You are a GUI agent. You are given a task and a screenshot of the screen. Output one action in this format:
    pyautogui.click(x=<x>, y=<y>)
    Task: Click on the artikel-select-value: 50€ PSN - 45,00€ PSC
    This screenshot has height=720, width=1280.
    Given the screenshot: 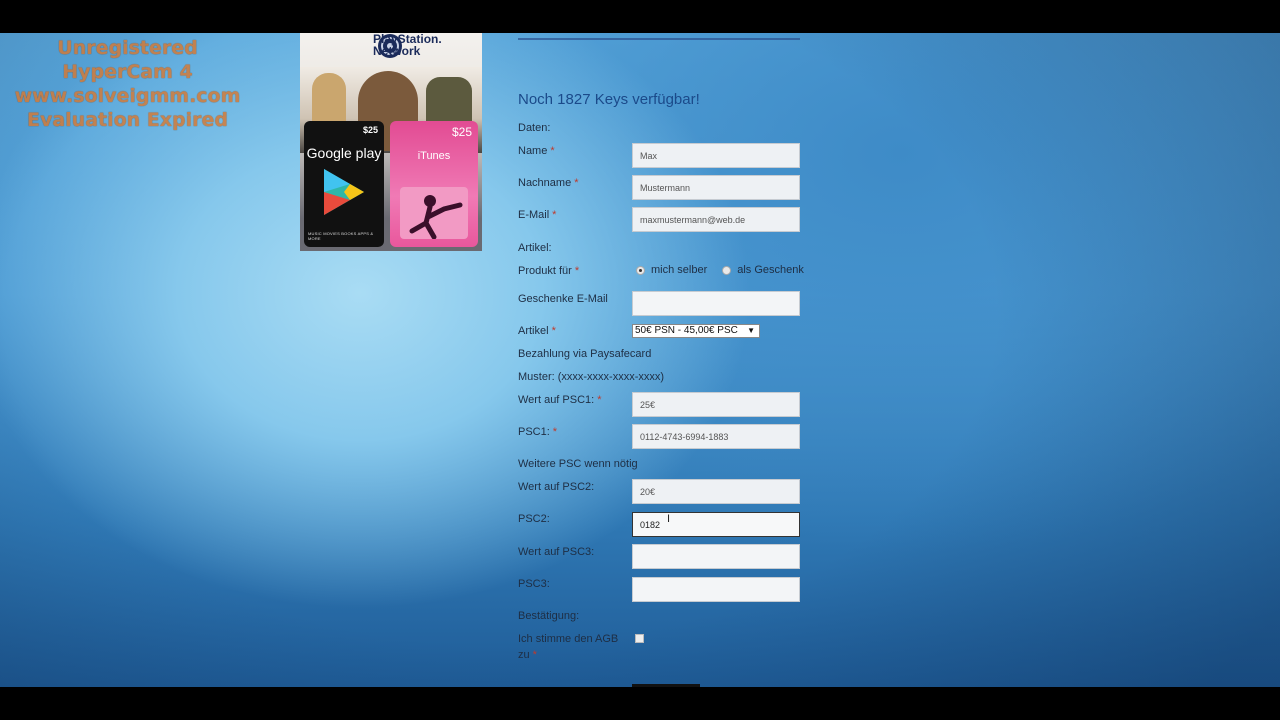 What is the action you would take?
    pyautogui.click(x=686, y=330)
    